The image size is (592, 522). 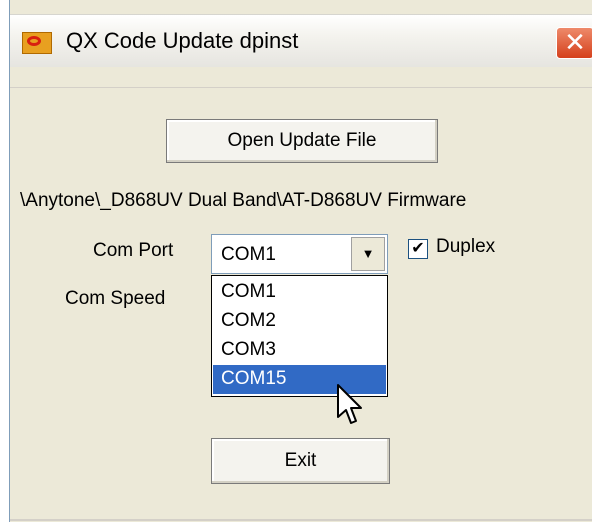 I want to click on com-port-selected-value: COM1, so click(x=248, y=254).